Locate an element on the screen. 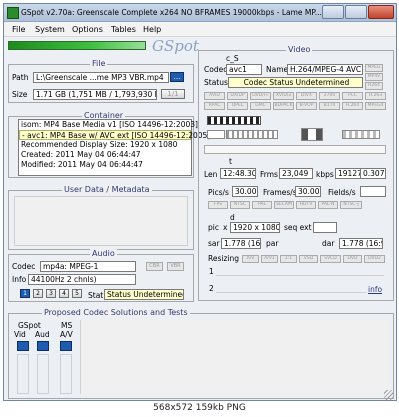 This screenshot has width=399, height=417. resize-dvd-button: DVD is located at coordinates (352, 259).